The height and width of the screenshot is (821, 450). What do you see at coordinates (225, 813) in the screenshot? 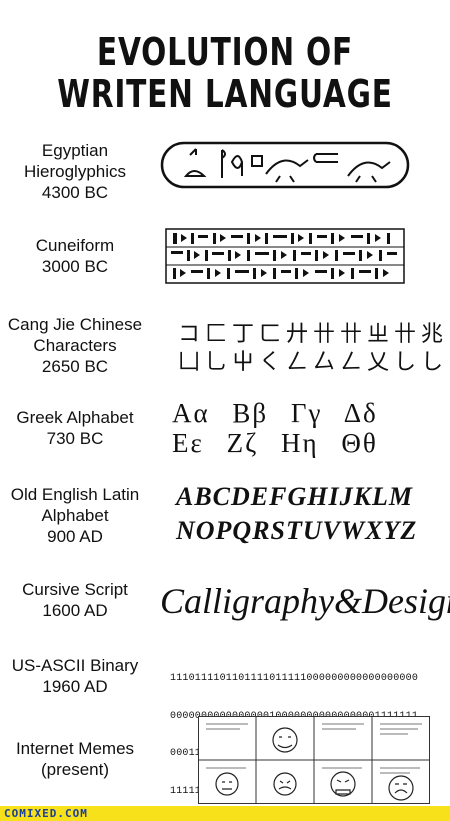
I see `footer-bar: COMIXED.COM` at bounding box center [225, 813].